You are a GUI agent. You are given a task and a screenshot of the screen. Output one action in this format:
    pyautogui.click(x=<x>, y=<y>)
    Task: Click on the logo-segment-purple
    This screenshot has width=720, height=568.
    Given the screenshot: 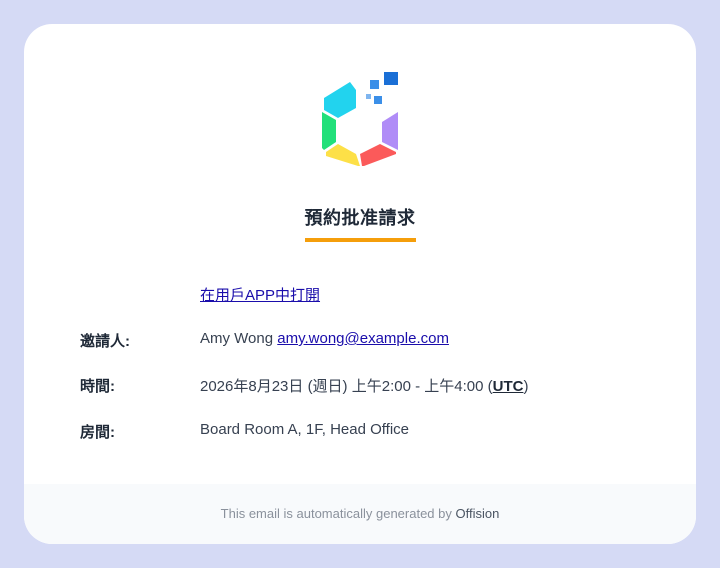 What is the action you would take?
    pyautogui.click(x=390, y=131)
    